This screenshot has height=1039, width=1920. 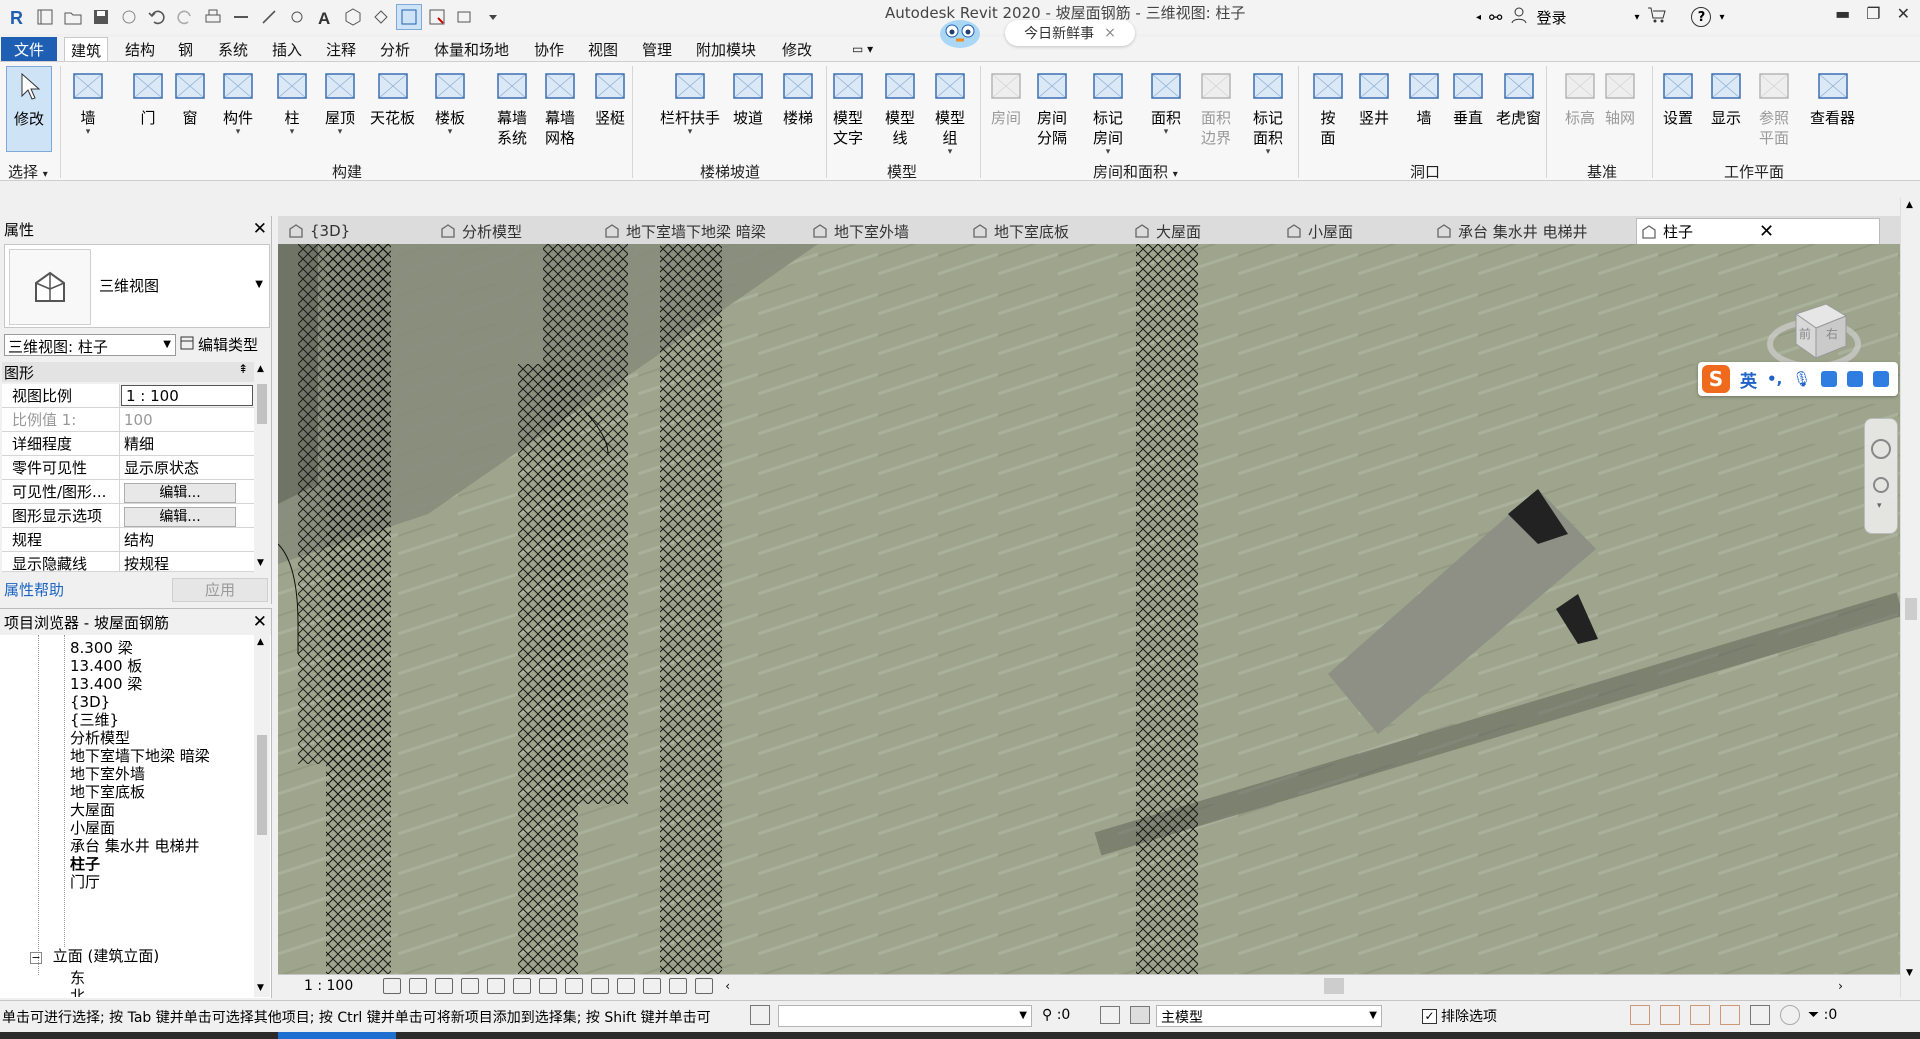 I want to click on tag-area-tool-button: 标记 面积 ▾, so click(x=1268, y=111).